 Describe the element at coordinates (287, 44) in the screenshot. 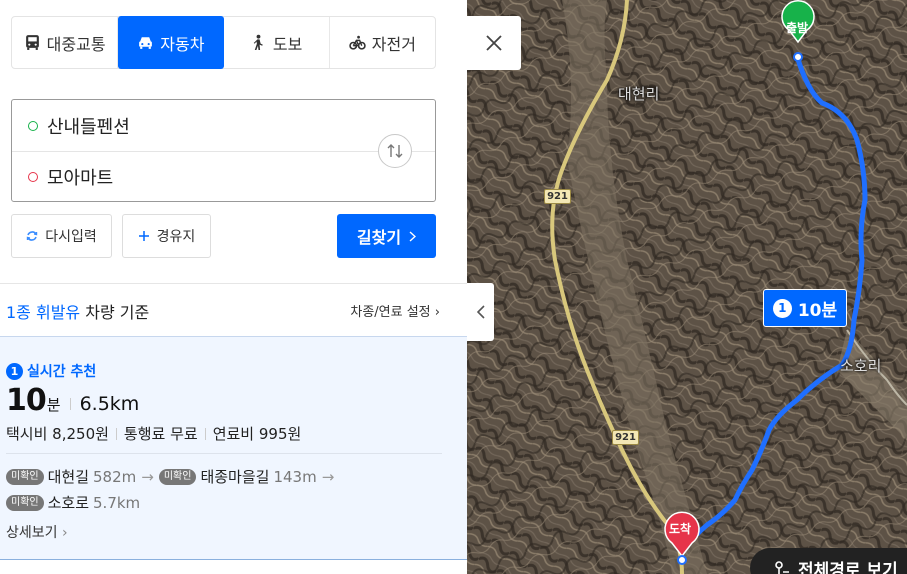

I see `tab-walk-label: 도보` at that location.